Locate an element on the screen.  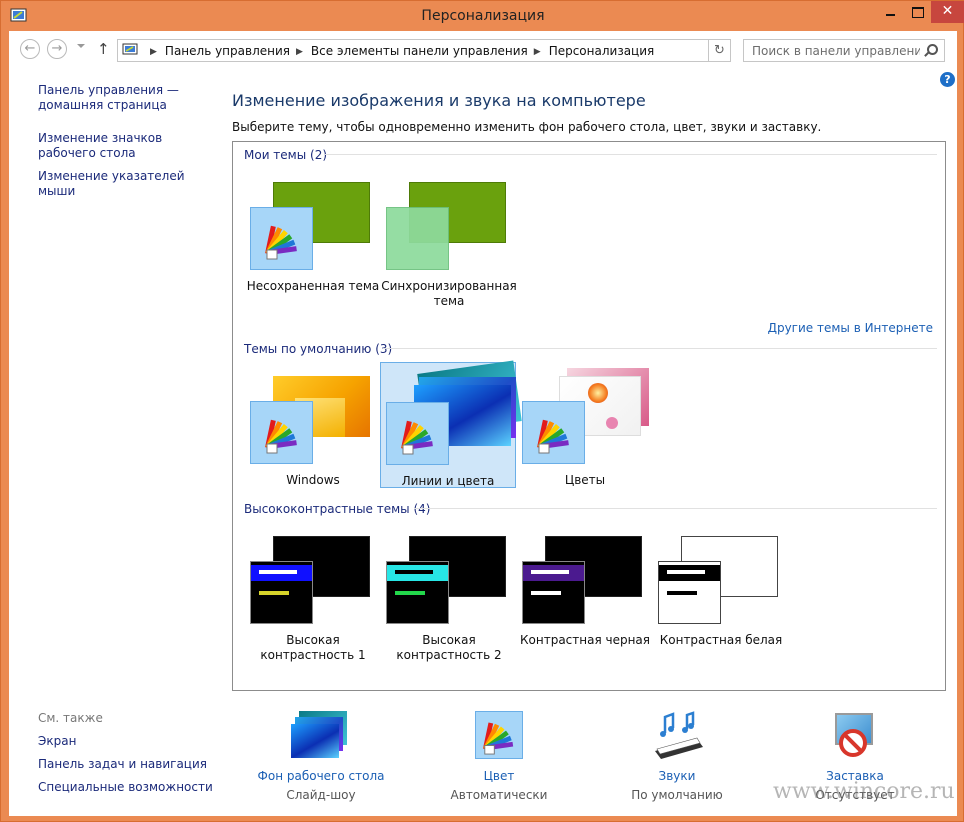
theme-label: Линии и цвета is located at coordinates (448, 481).